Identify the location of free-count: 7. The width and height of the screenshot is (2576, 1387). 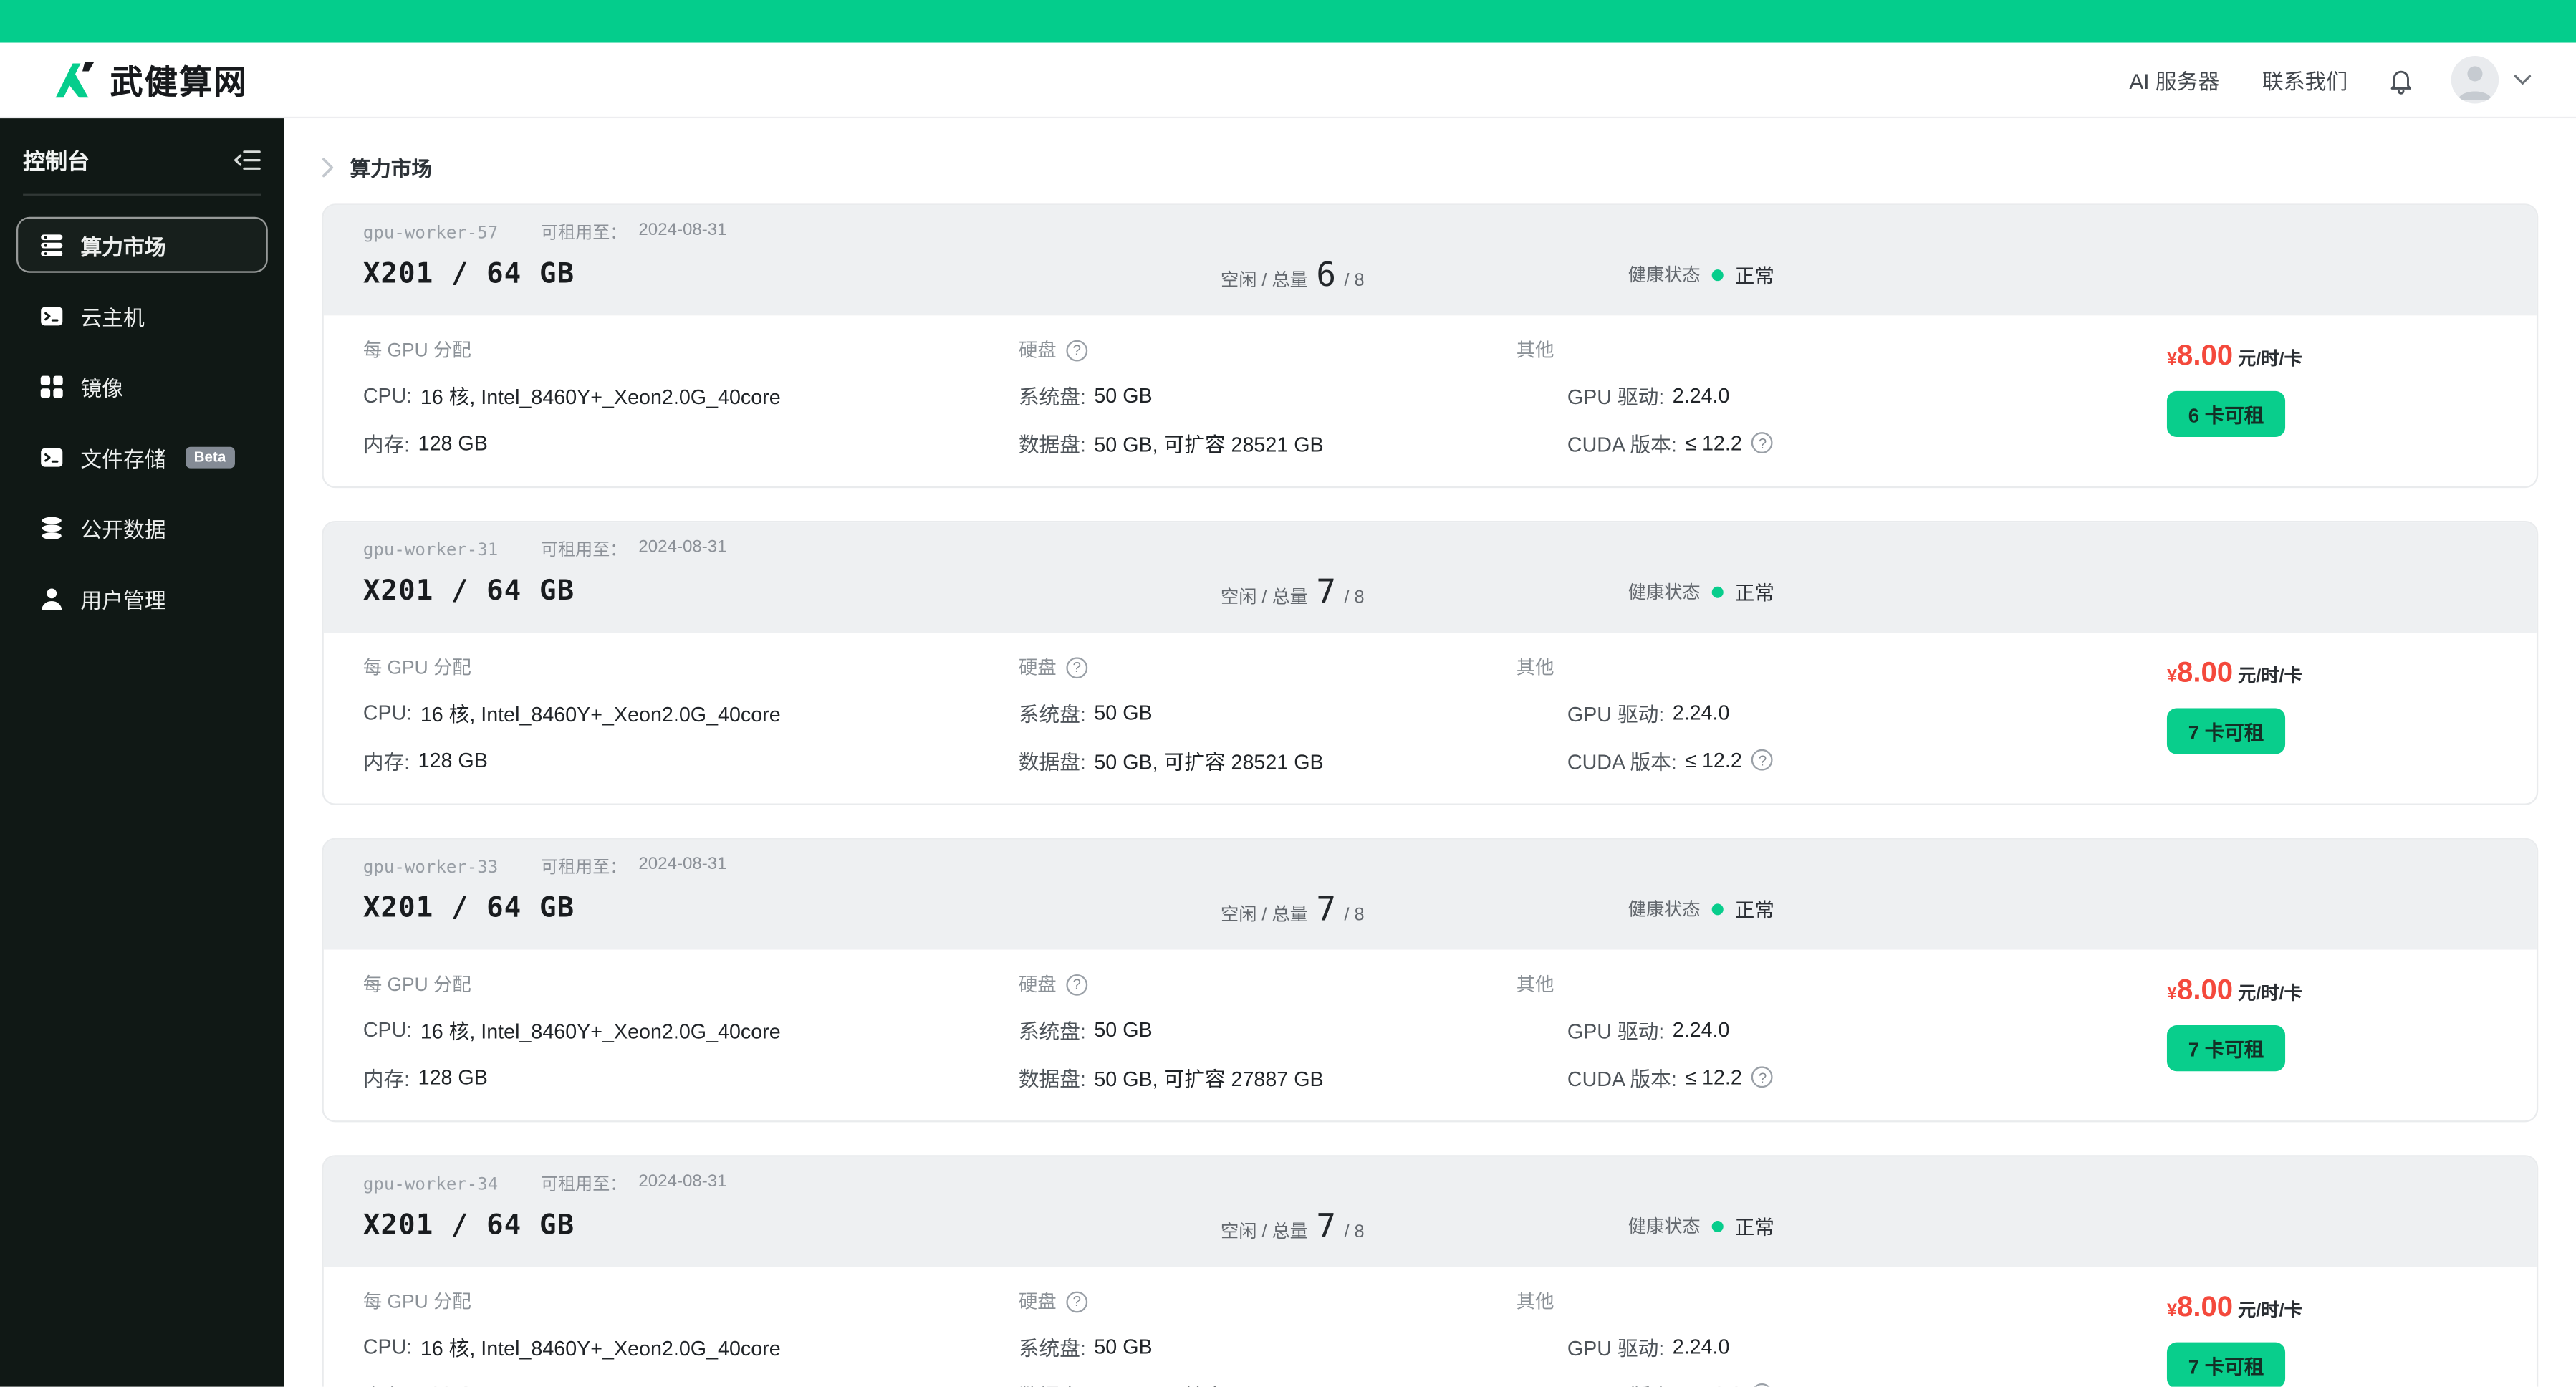
(1327, 592).